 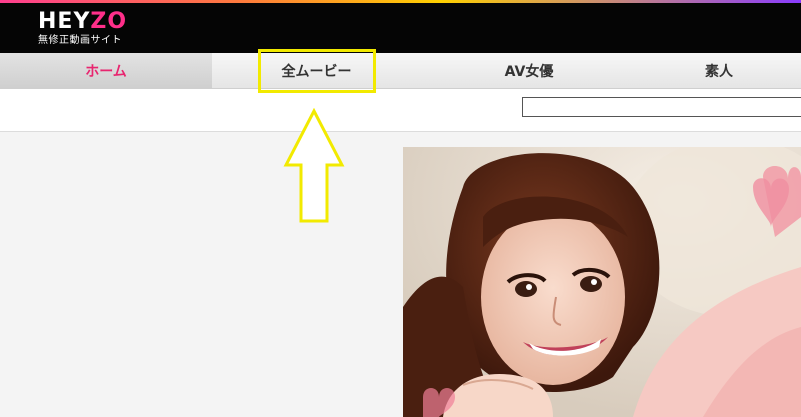 What do you see at coordinates (400, 1) in the screenshot?
I see `header-accent-line` at bounding box center [400, 1].